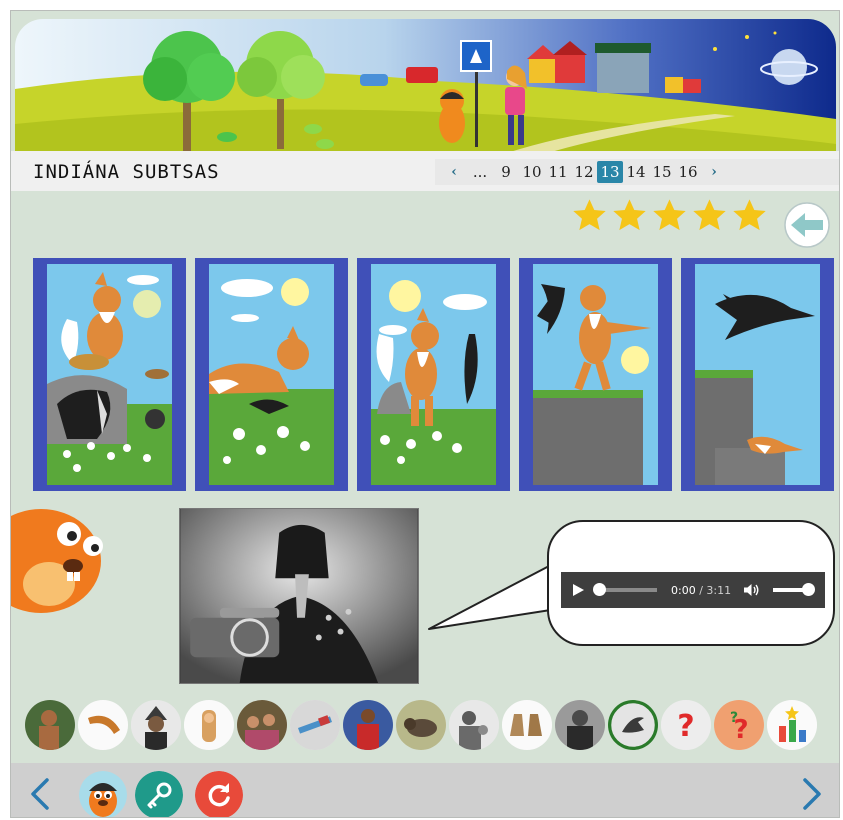 This screenshot has width=843, height=820. Describe the element at coordinates (532, 172) in the screenshot. I see `page-10: 10` at that location.